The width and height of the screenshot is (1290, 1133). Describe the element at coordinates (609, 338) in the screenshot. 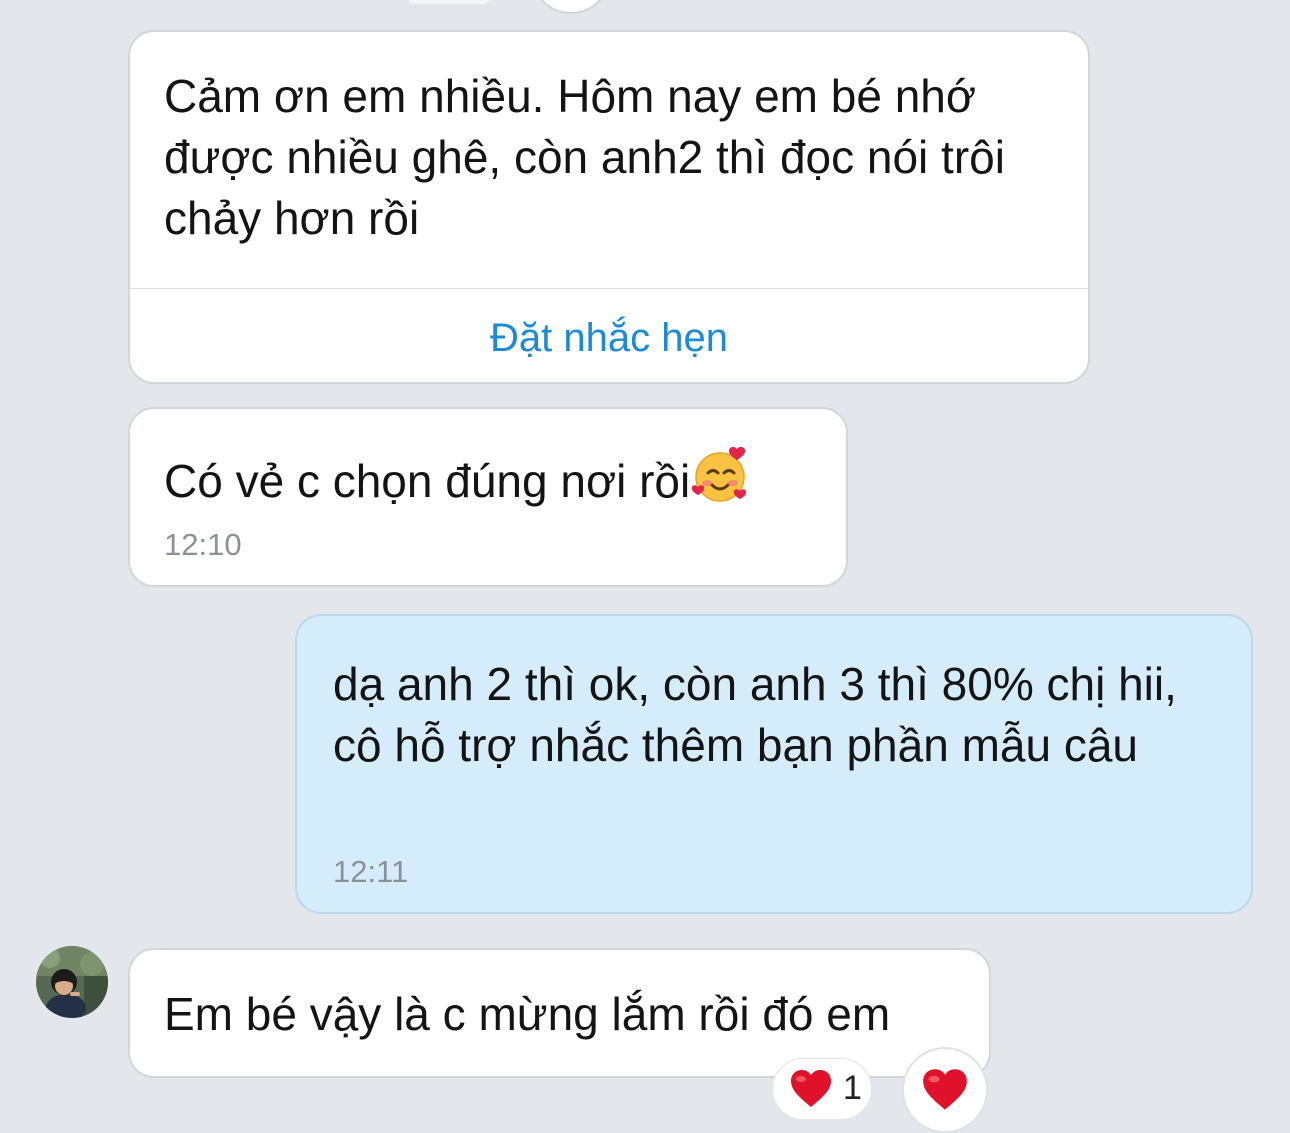

I see `set-reminder-link: Đặt nhắc hẹn` at that location.